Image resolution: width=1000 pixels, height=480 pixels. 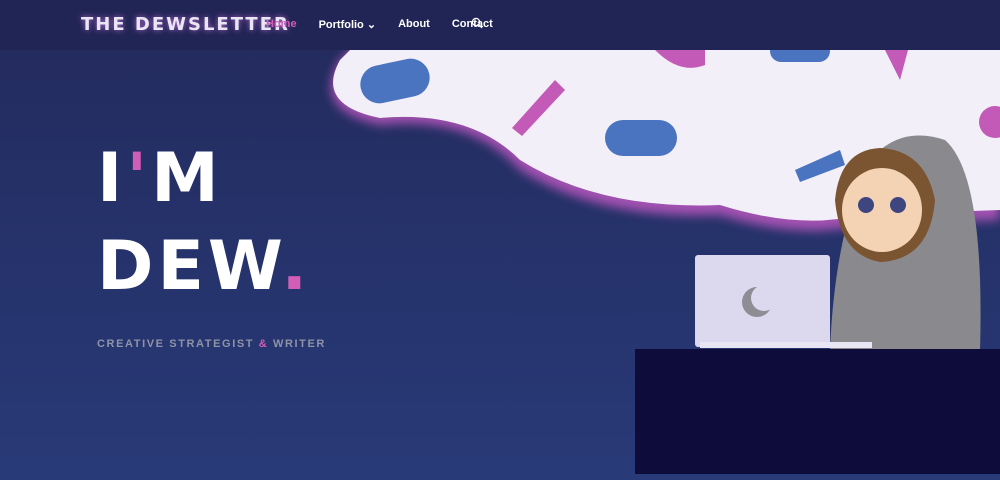 I want to click on hero-apostrophe: ', so click(x=139, y=178).